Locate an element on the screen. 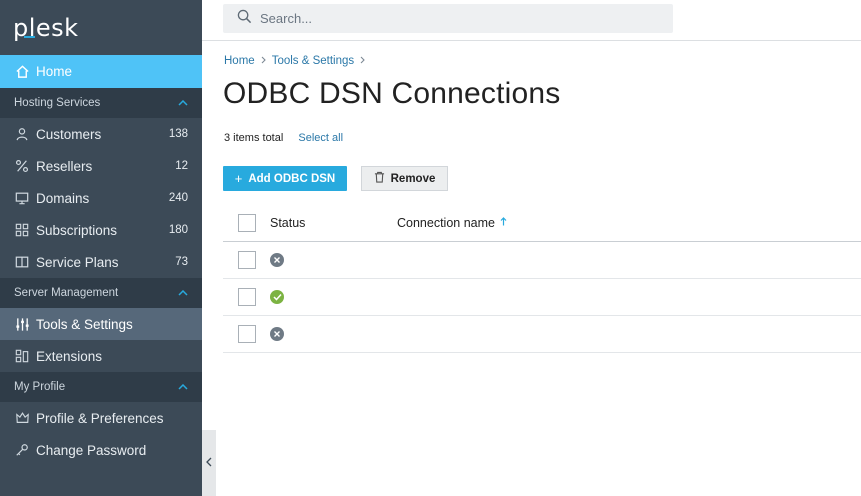 The height and width of the screenshot is (496, 861). sidebar-item-service-plans: Service Plans 73 is located at coordinates (101, 262).